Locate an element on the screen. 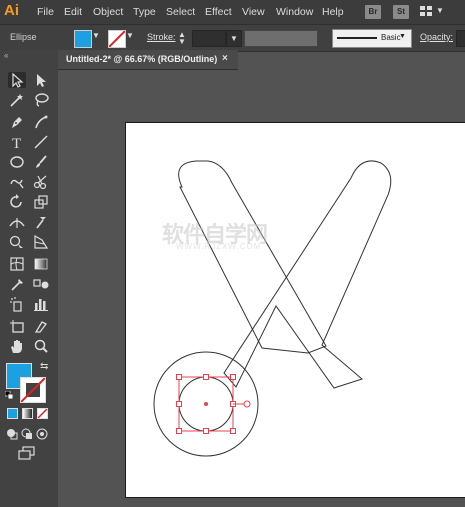 Image resolution: width=465 pixels, height=507 pixels. draw-behind-icon is located at coordinates (27, 434).